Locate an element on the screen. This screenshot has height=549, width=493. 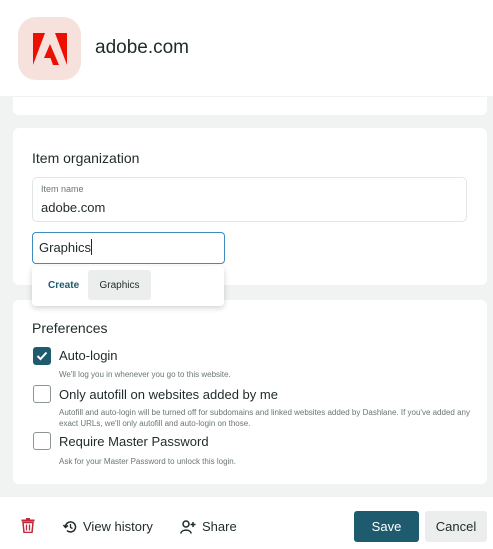
autofill-own-websites-checkbox is located at coordinates (42, 394).